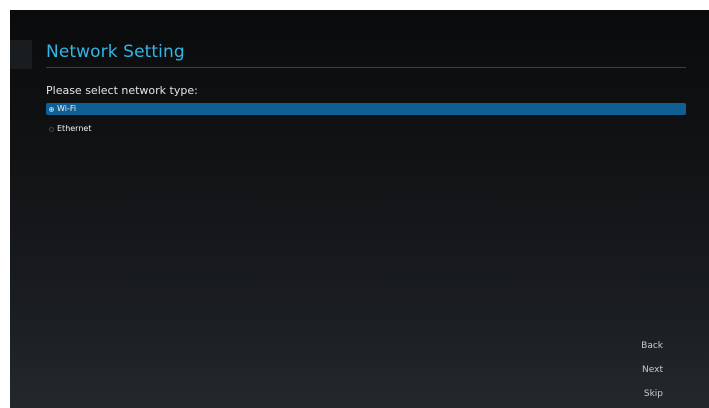  Describe the element at coordinates (51, 109) in the screenshot. I see `radio-selected-icon` at that location.